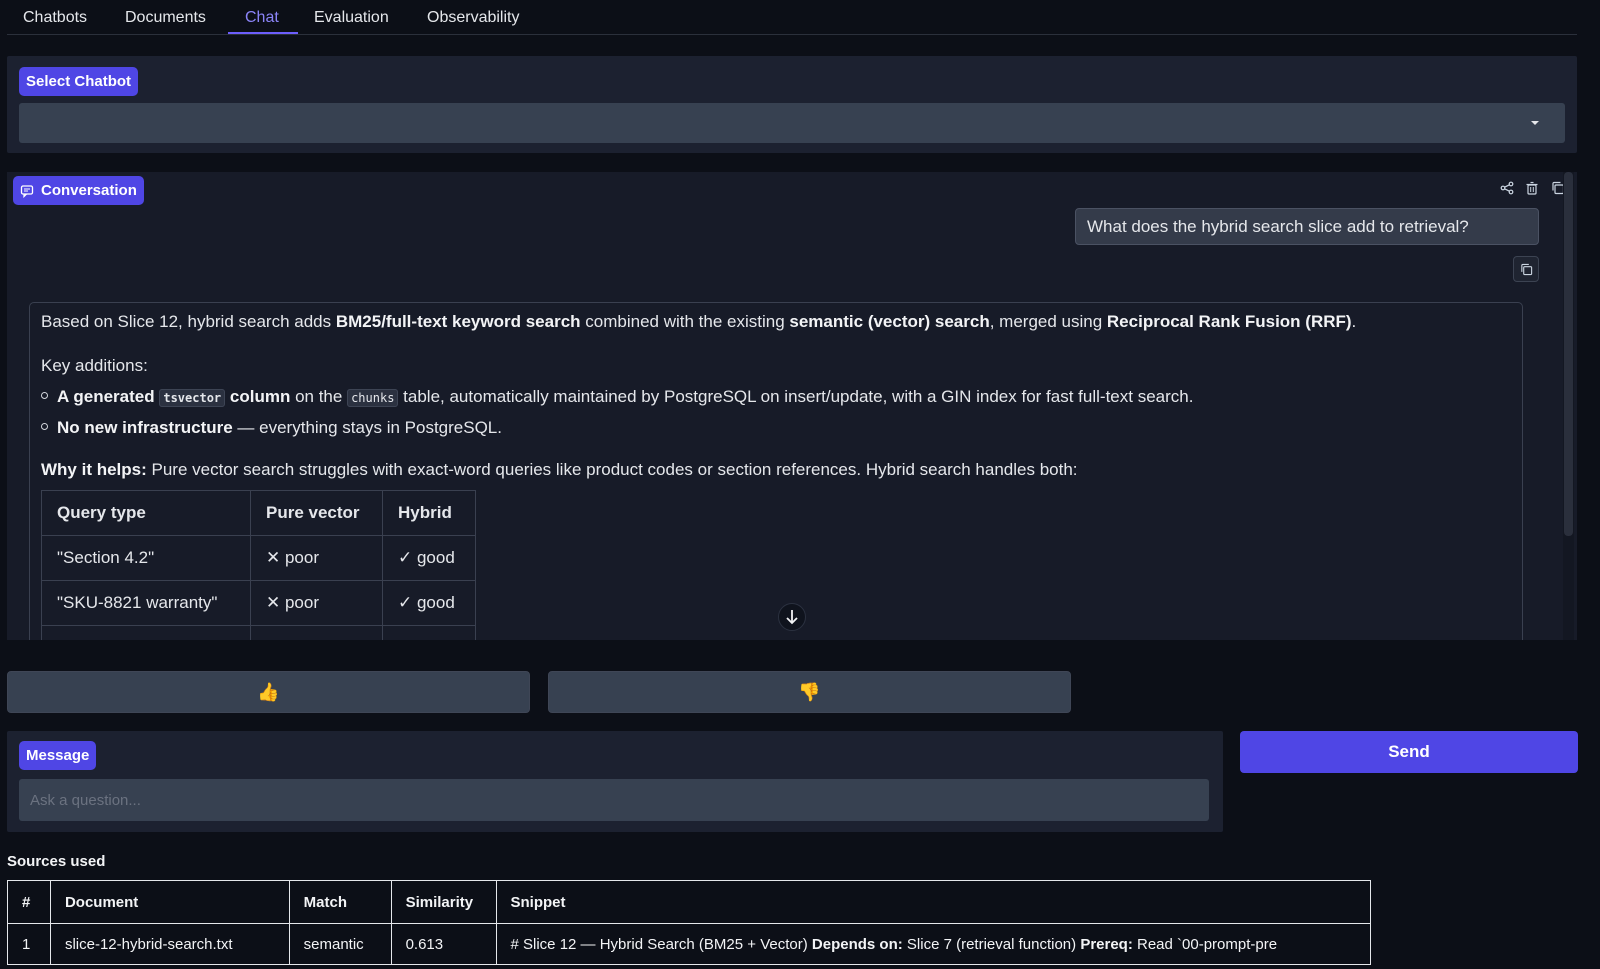 This screenshot has height=969, width=1600. Describe the element at coordinates (192, 398) in the screenshot. I see `inline-code-tsvector: tsvector` at that location.